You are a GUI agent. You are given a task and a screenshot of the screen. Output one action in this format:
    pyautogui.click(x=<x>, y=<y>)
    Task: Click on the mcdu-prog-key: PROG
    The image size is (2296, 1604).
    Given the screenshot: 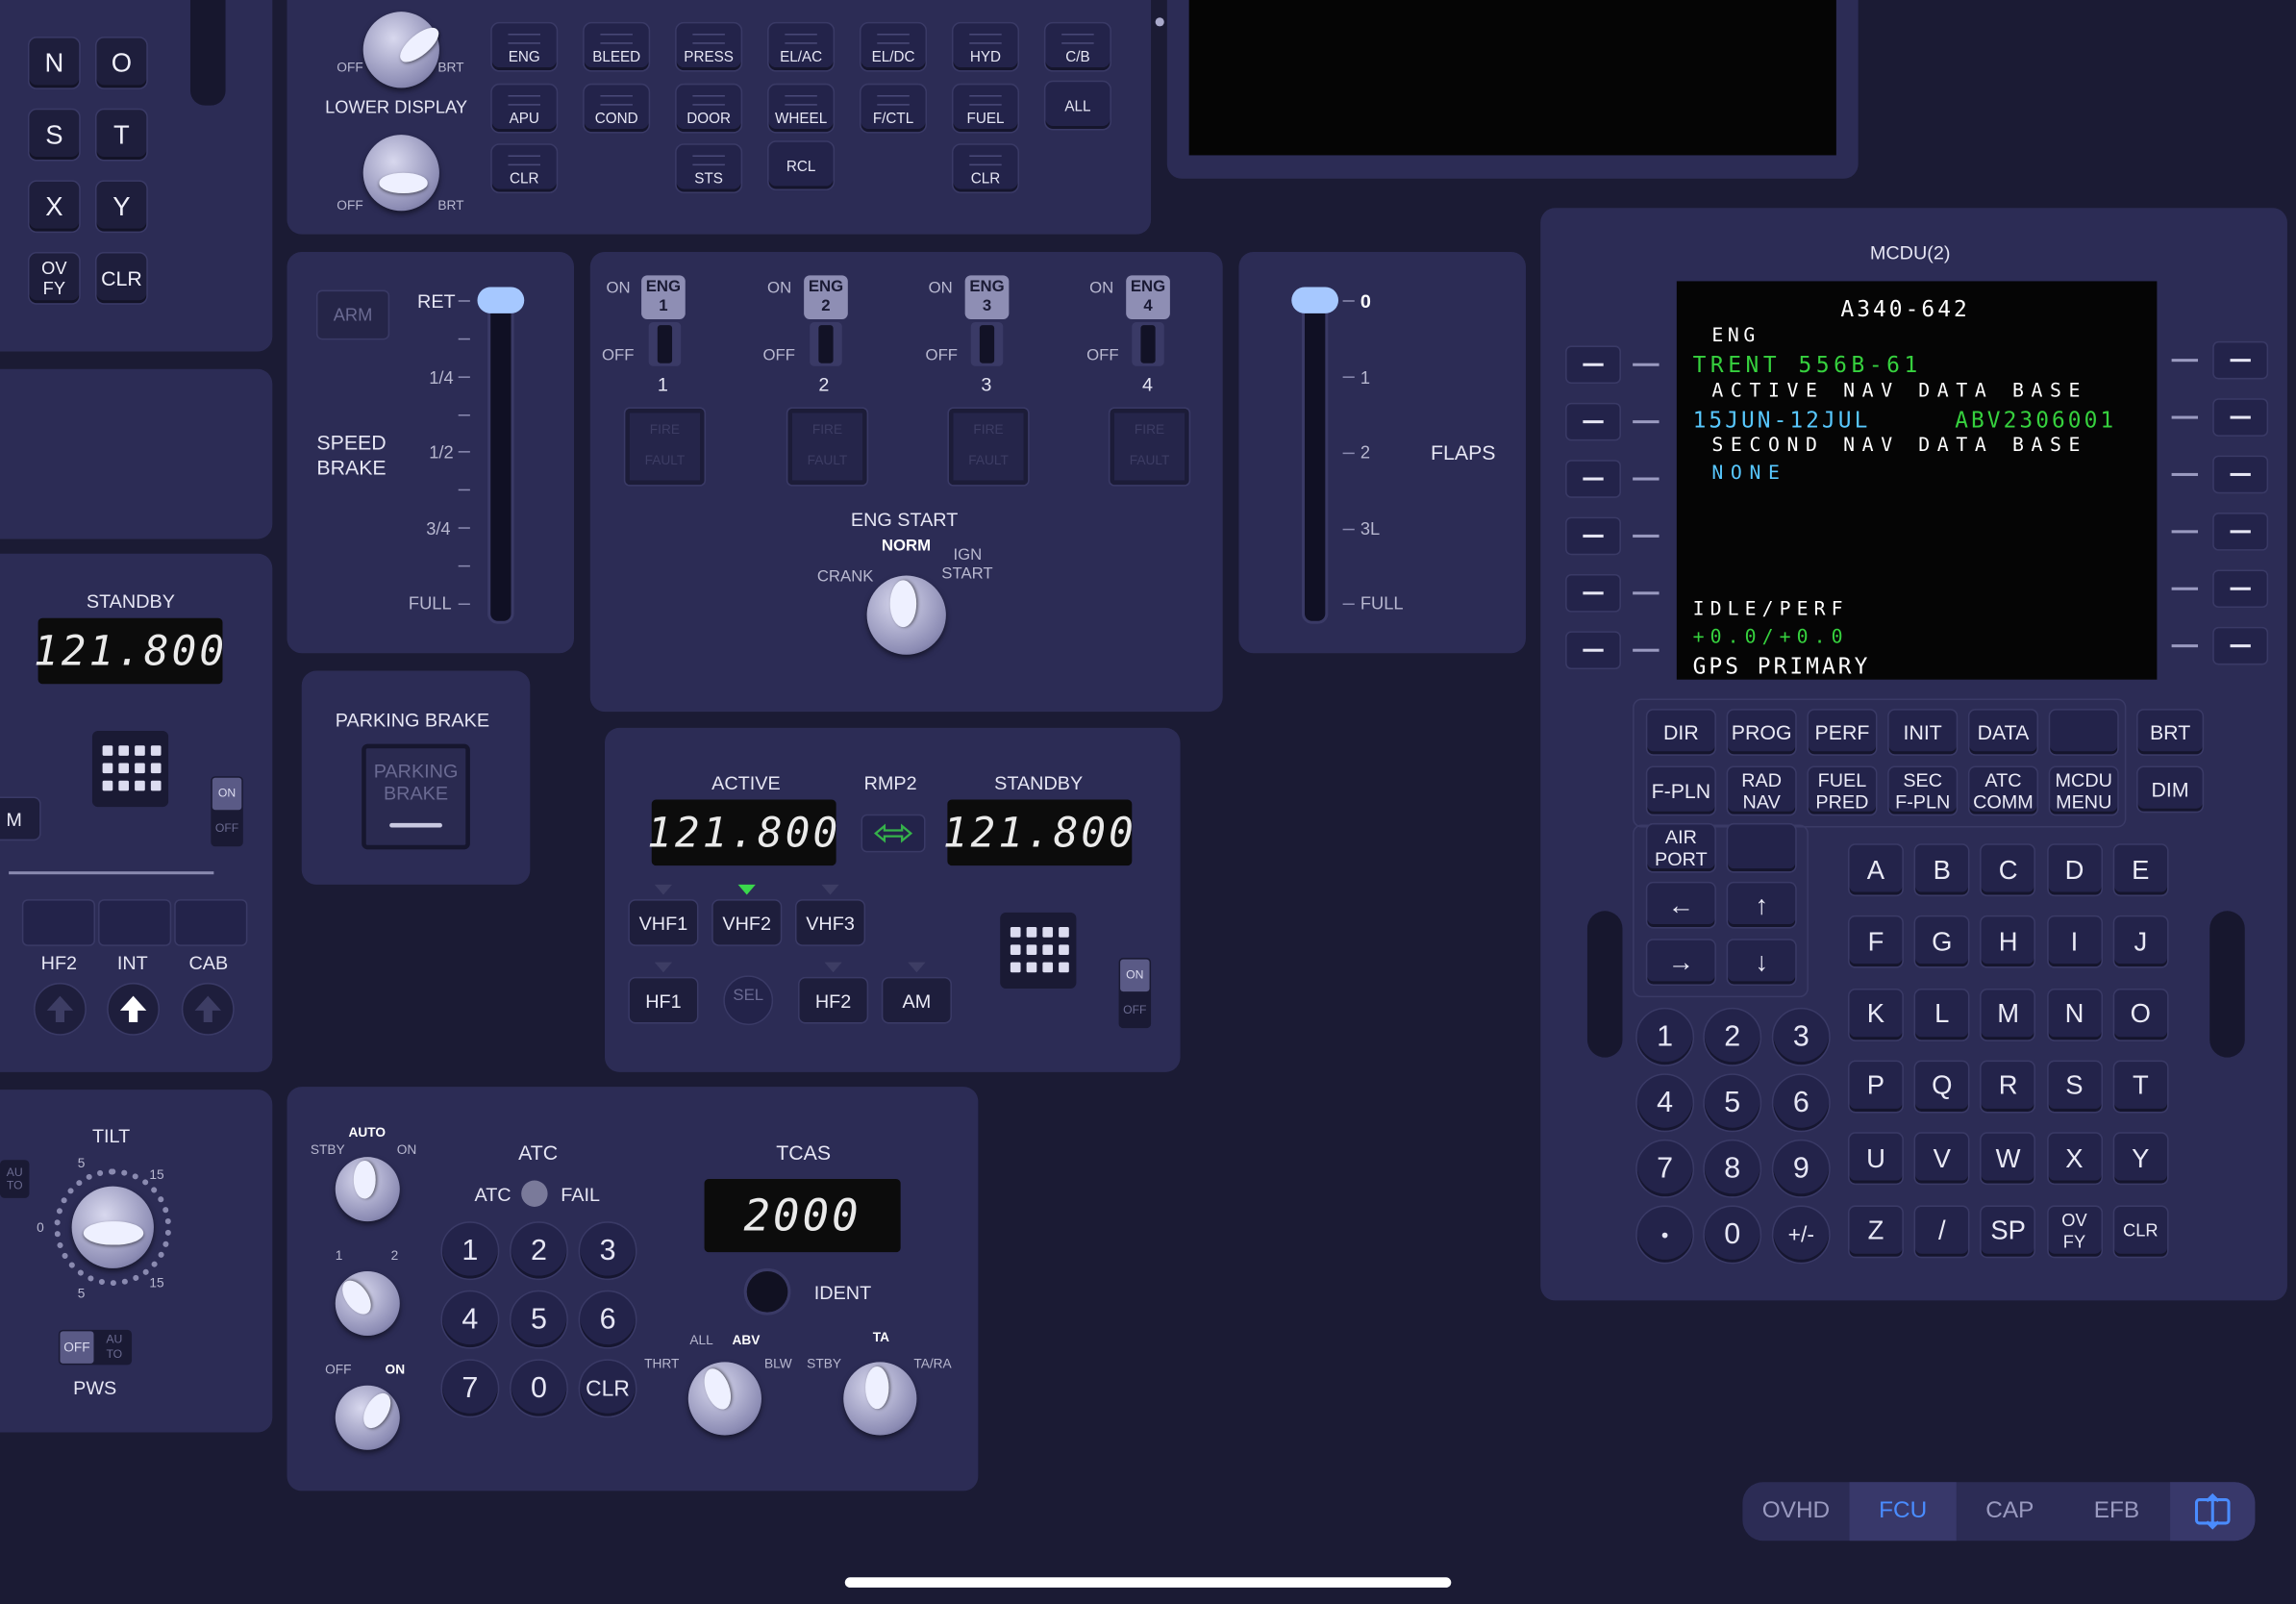 What is the action you would take?
    pyautogui.click(x=1761, y=732)
    